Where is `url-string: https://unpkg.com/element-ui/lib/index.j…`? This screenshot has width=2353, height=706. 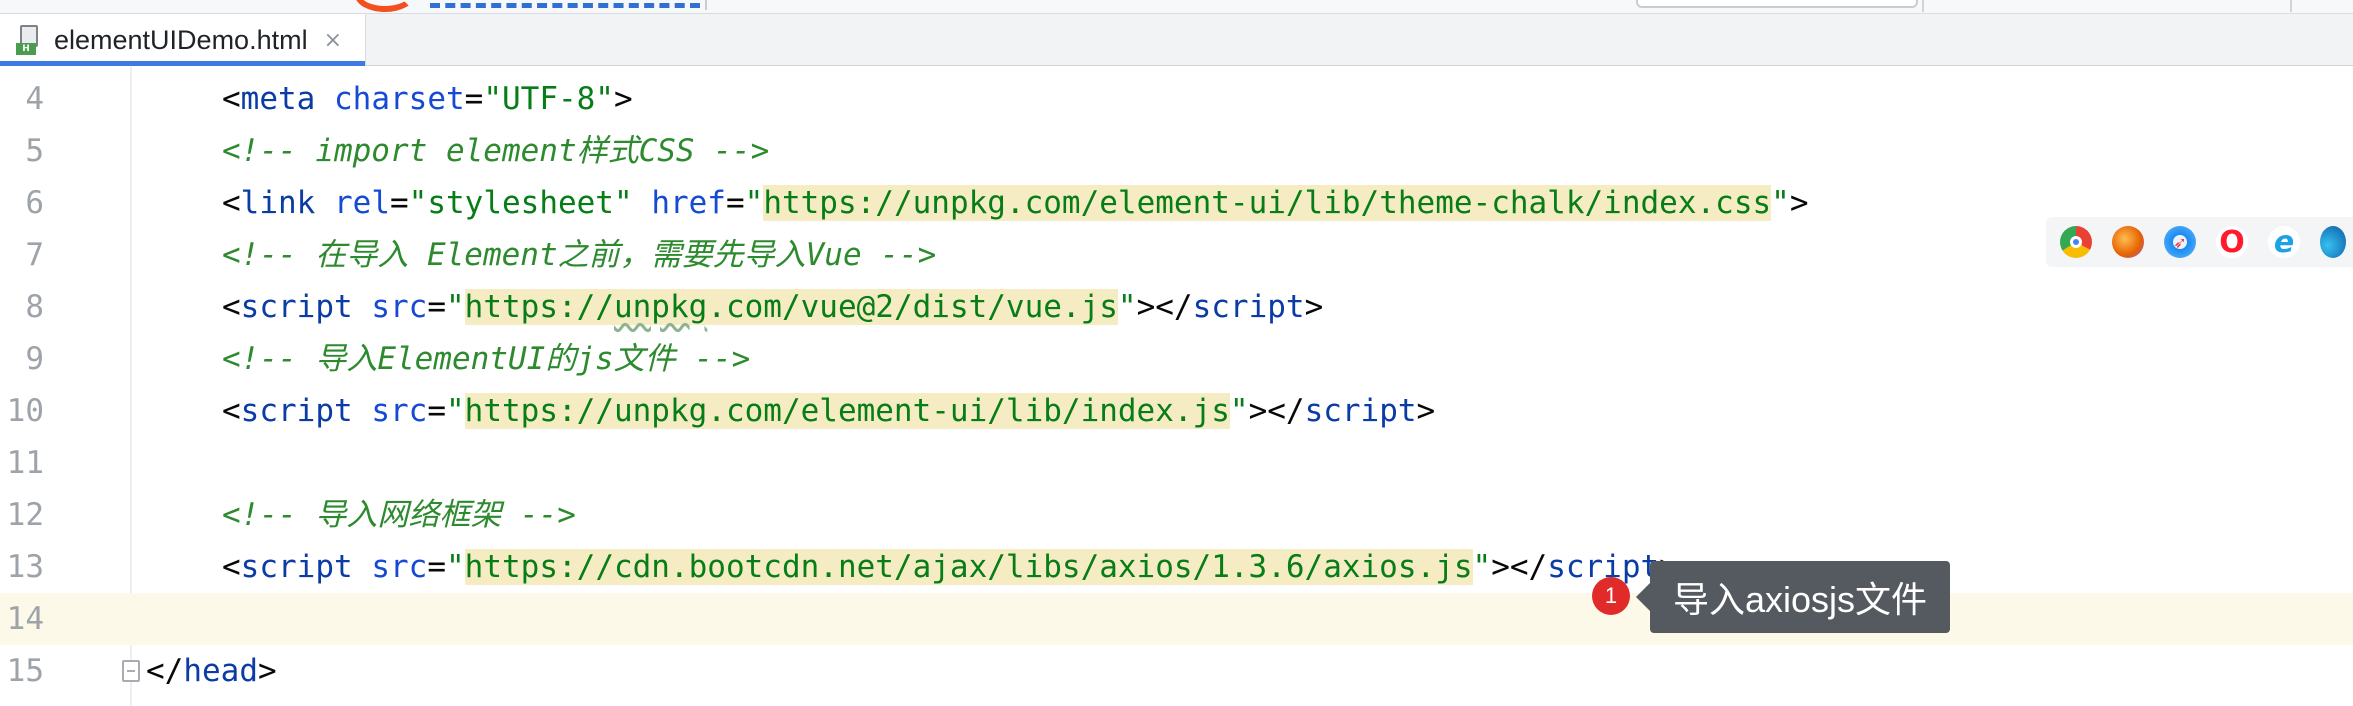 url-string: https://unpkg.com/element-ui/lib/index.j… is located at coordinates (847, 411).